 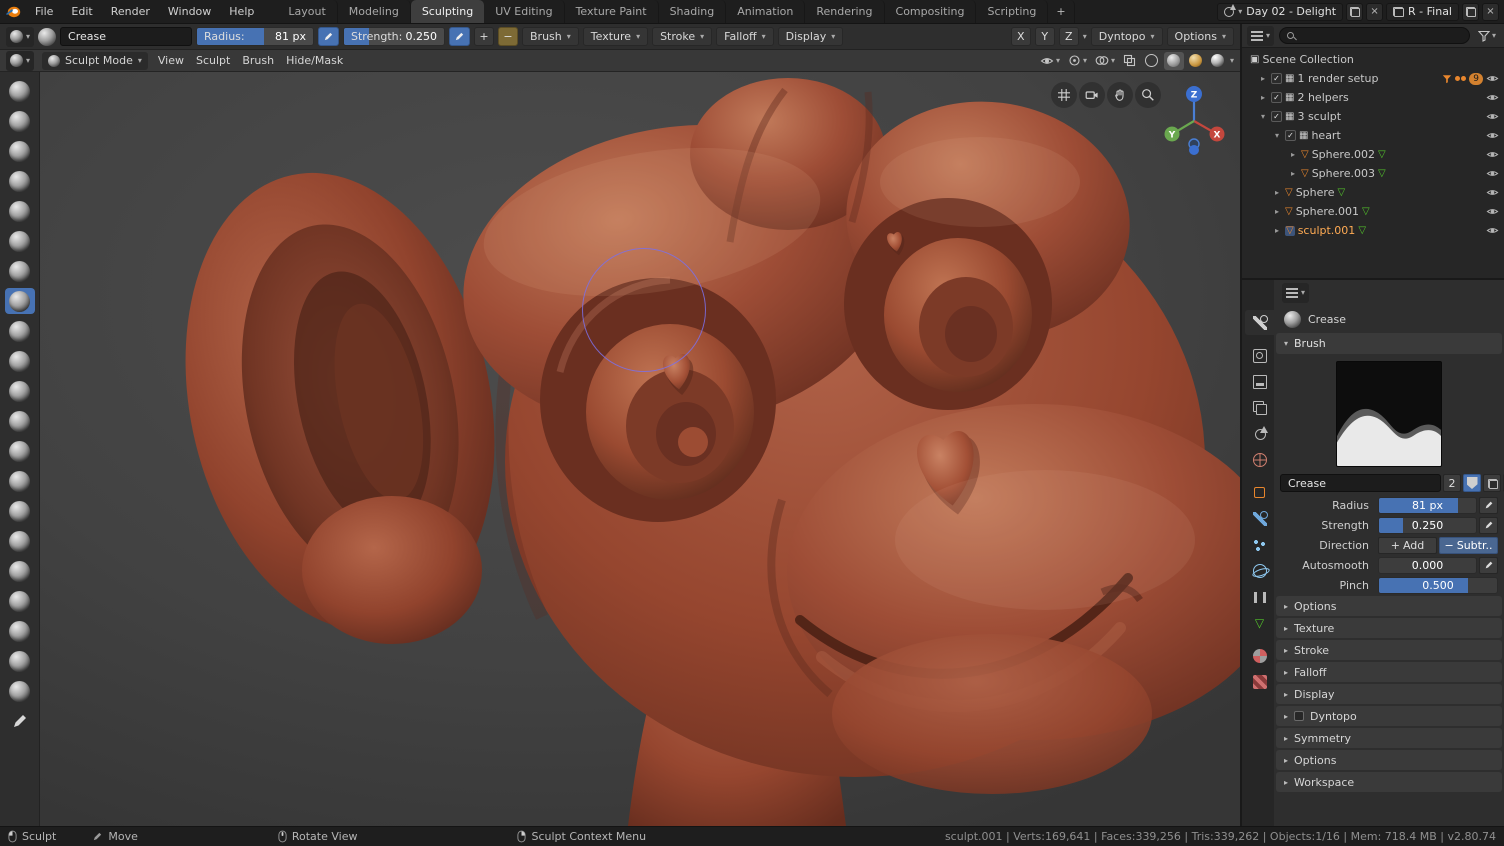 I want to click on menu-edit: Edit, so click(x=81, y=11).